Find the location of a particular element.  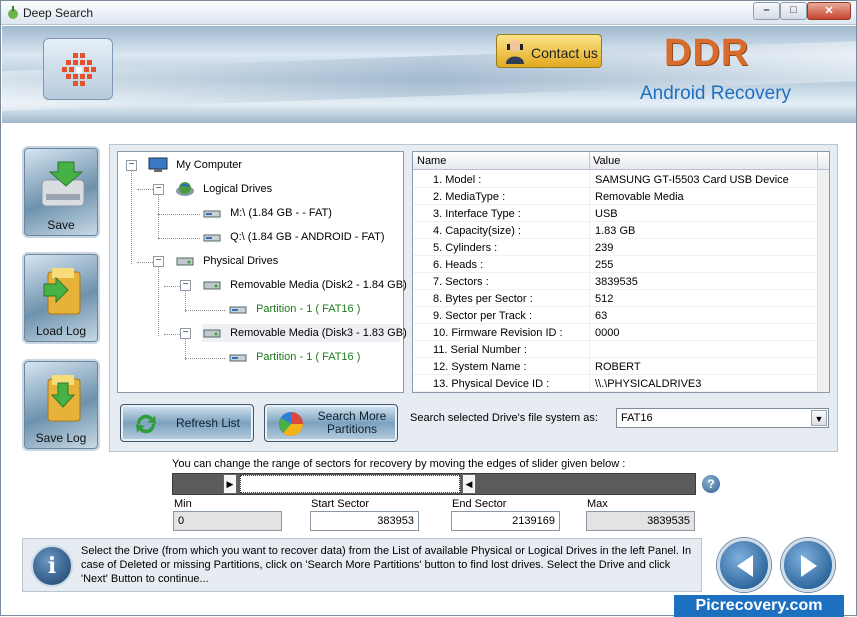

property-value: 0000 is located at coordinates (607, 333).